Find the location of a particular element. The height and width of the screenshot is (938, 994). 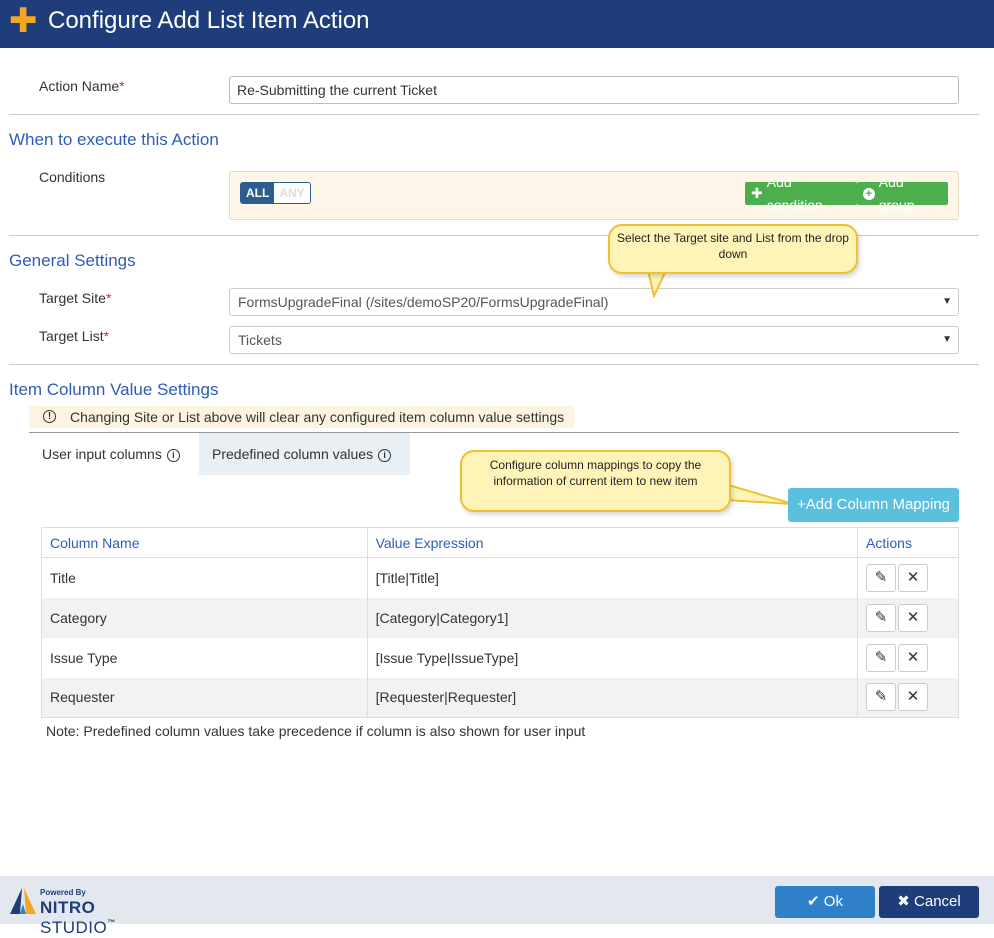

tab-predefined-column-values: Predefined column values i is located at coordinates (304, 454).